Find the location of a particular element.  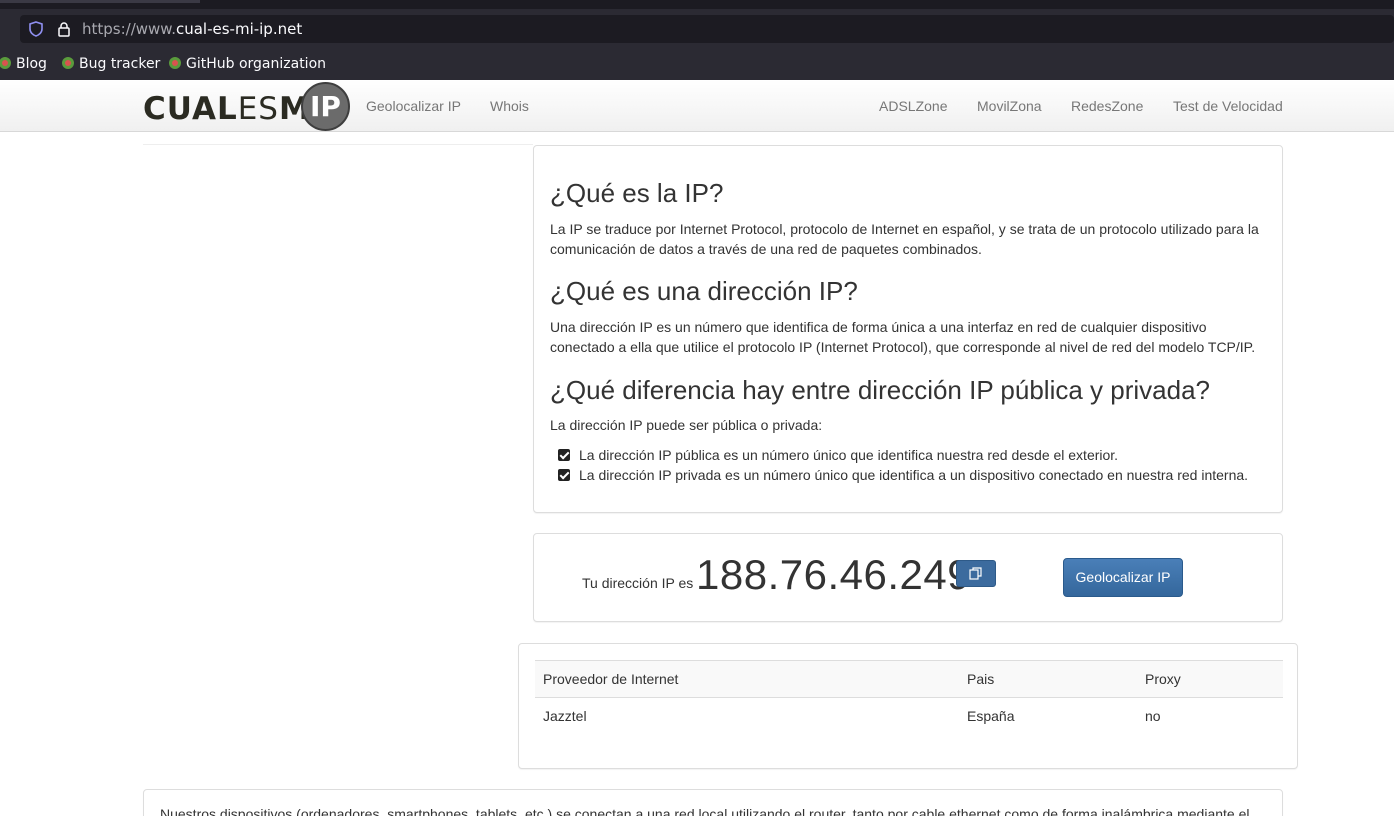

url-host: cual-es-mi-ip.net is located at coordinates (239, 29).